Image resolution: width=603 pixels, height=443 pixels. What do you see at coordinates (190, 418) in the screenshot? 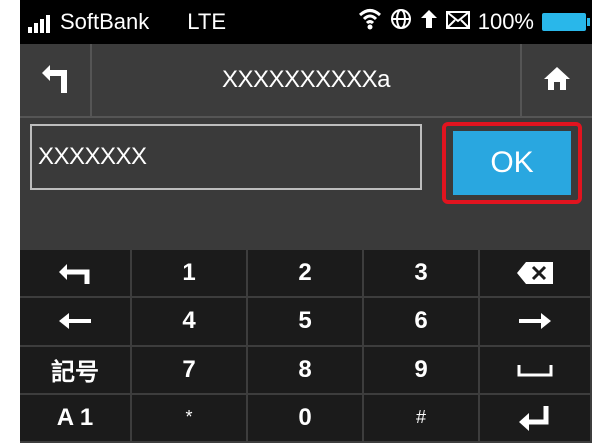
I see `key-asterisk: *` at bounding box center [190, 418].